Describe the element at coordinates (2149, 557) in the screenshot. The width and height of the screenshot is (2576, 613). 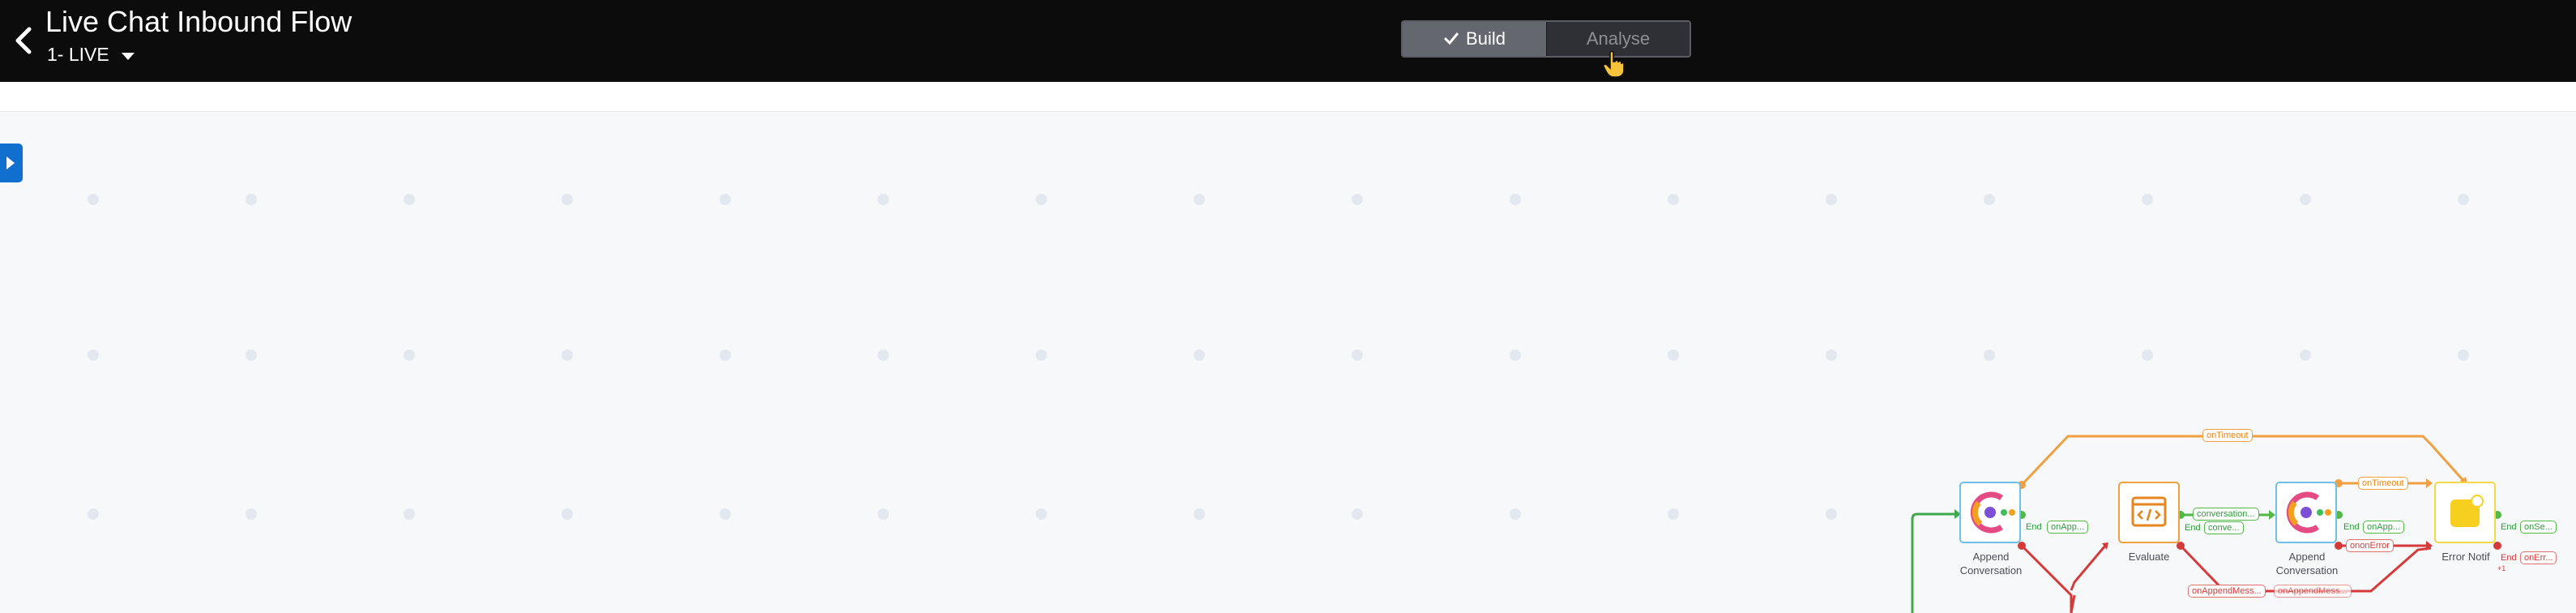
I see `node-label-evaluate: Evaluate` at that location.